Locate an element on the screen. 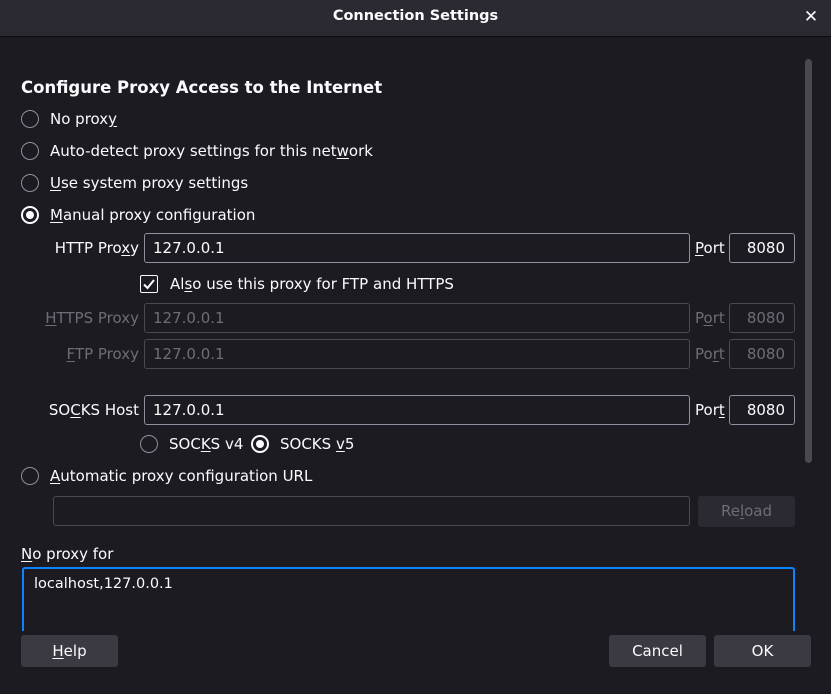 The image size is (831, 694). socks-host-label: SOCKS Host is located at coordinates (93, 410).